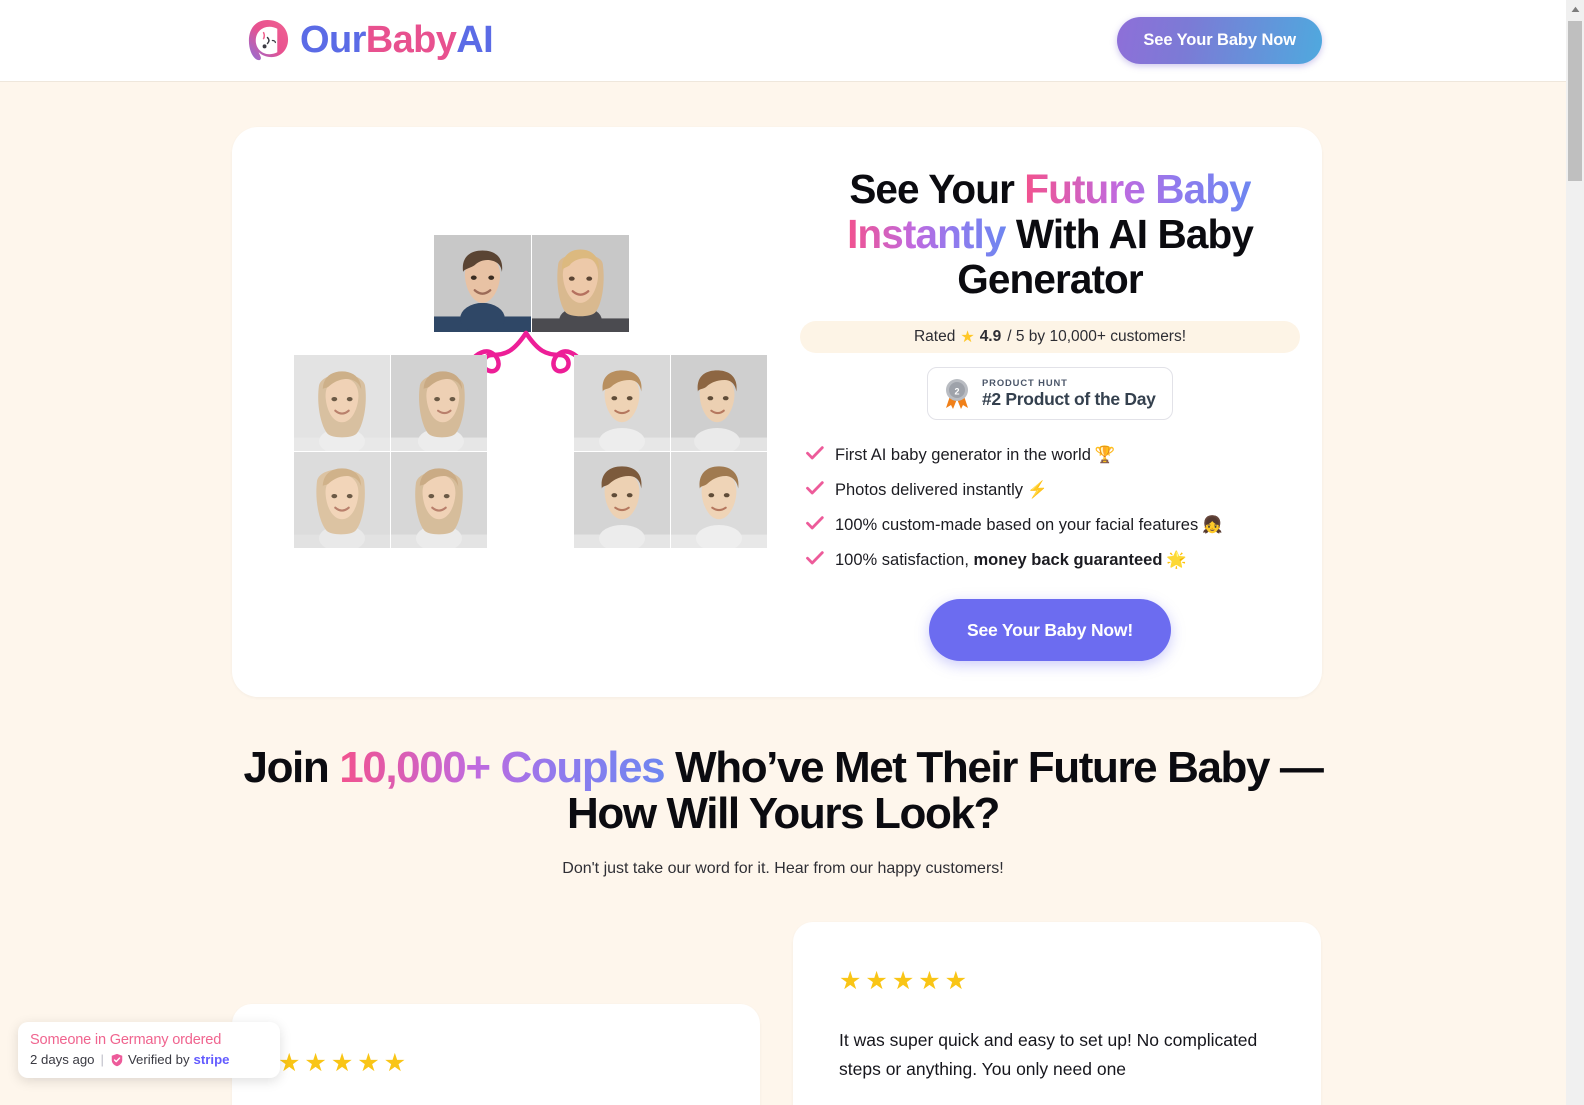 The height and width of the screenshot is (1105, 1584). I want to click on boy-photo-4-image, so click(719, 500).